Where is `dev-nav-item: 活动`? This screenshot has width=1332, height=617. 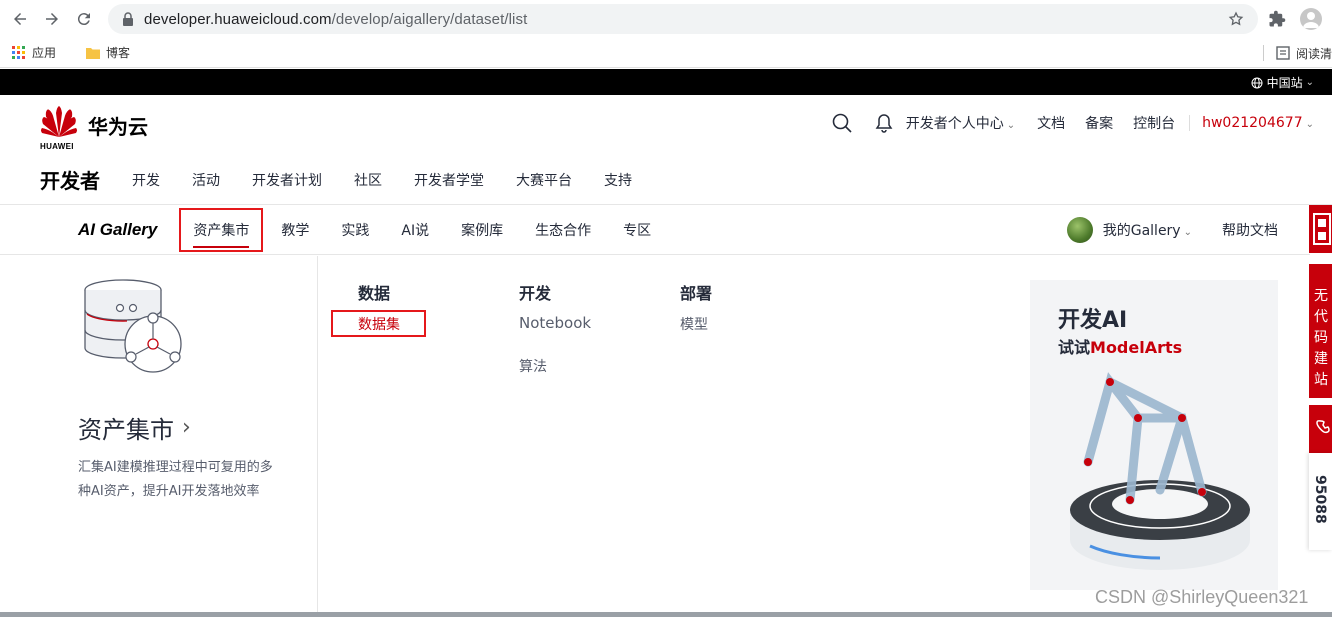 dev-nav-item: 活动 is located at coordinates (206, 180).